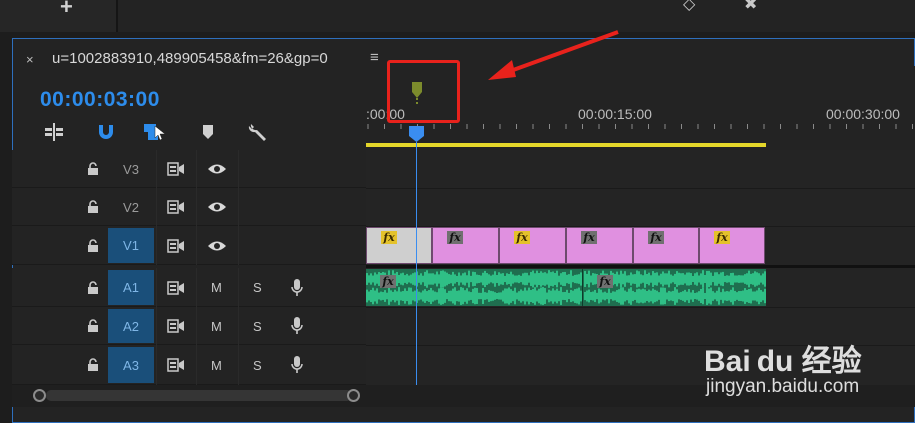 This screenshot has height=423, width=915. I want to click on voiceover-a1-mic-icon, so click(297, 287).